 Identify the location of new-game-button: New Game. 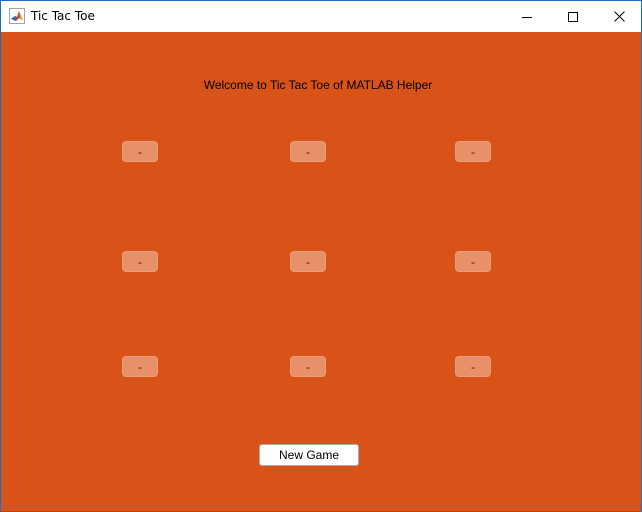
(309, 455).